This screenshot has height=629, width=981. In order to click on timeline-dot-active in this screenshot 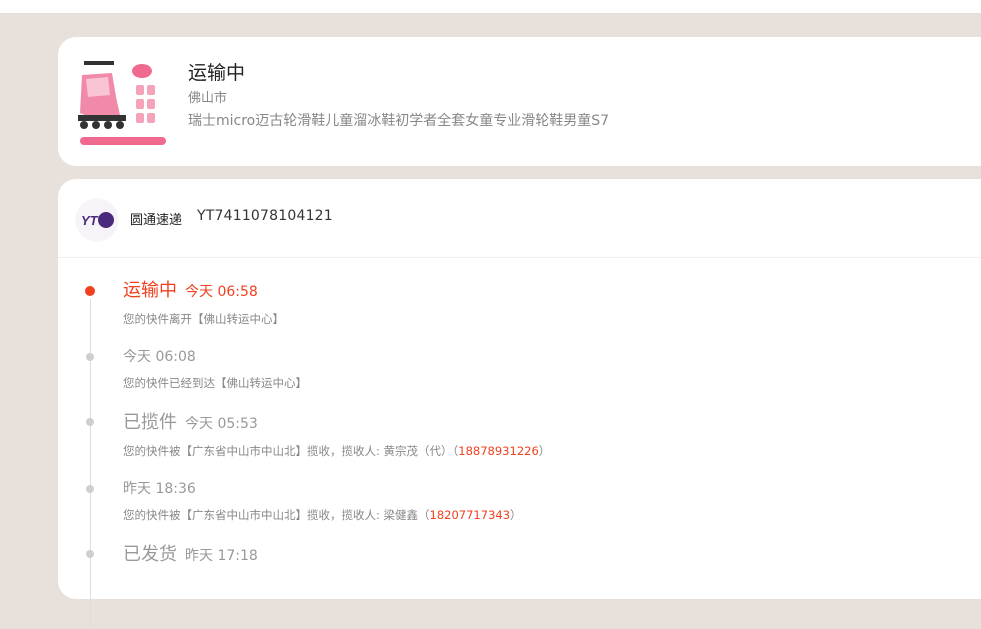, I will do `click(90, 291)`.